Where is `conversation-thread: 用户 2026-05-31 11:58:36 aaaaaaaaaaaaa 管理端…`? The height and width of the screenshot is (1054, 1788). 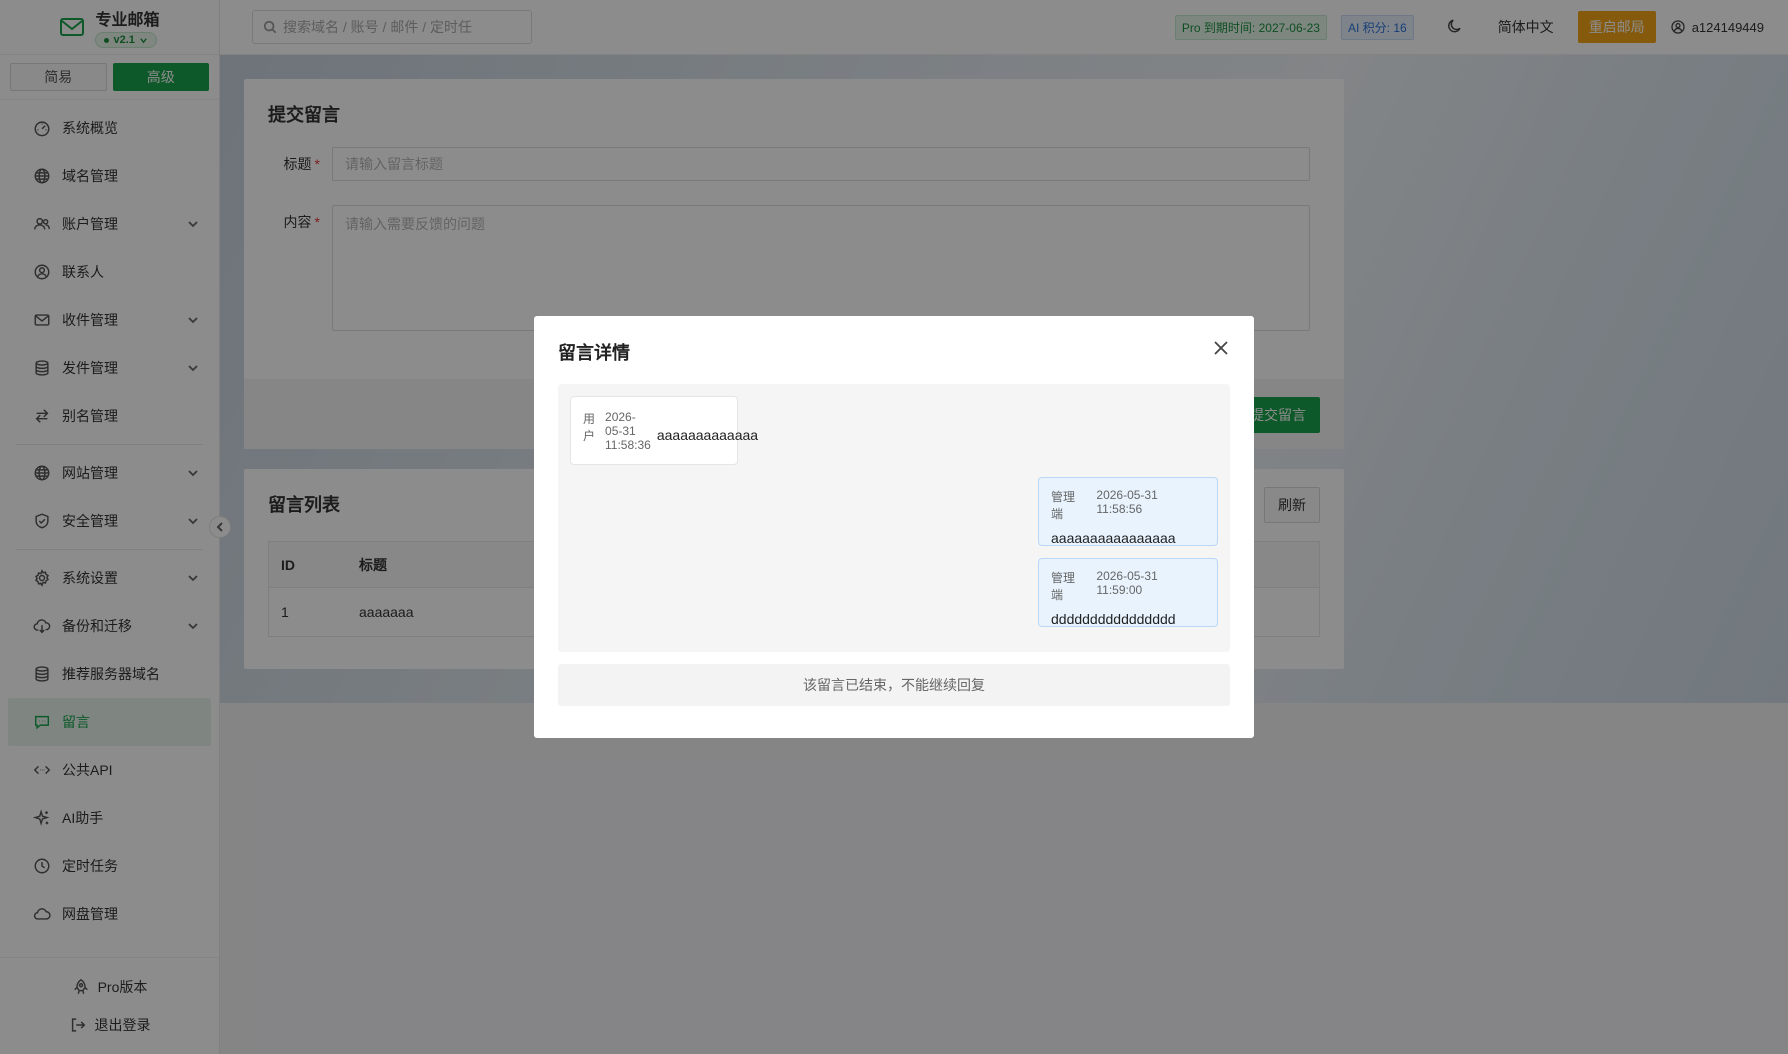 conversation-thread: 用户 2026-05-31 11:58:36 aaaaaaaaaaaaa 管理端… is located at coordinates (894, 518).